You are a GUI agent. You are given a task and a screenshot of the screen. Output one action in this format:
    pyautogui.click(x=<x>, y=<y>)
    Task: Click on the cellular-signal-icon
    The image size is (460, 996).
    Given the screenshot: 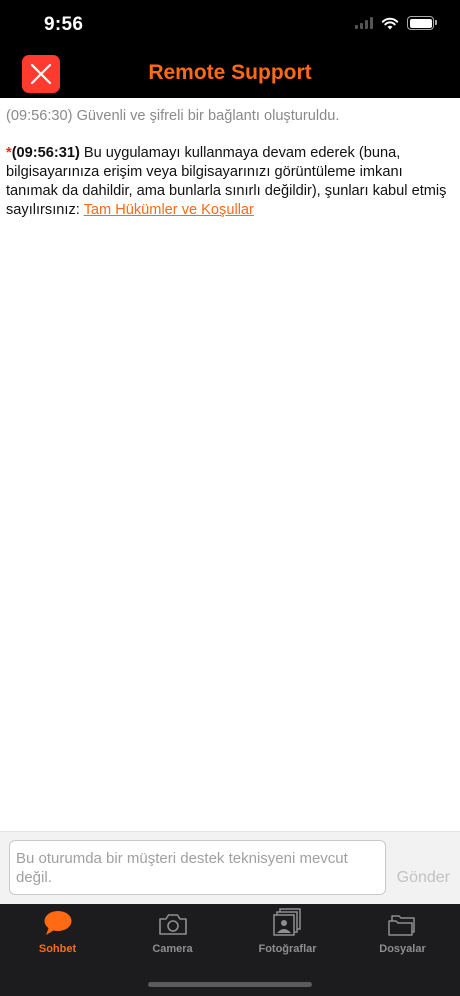 What is the action you would take?
    pyautogui.click(x=364, y=23)
    